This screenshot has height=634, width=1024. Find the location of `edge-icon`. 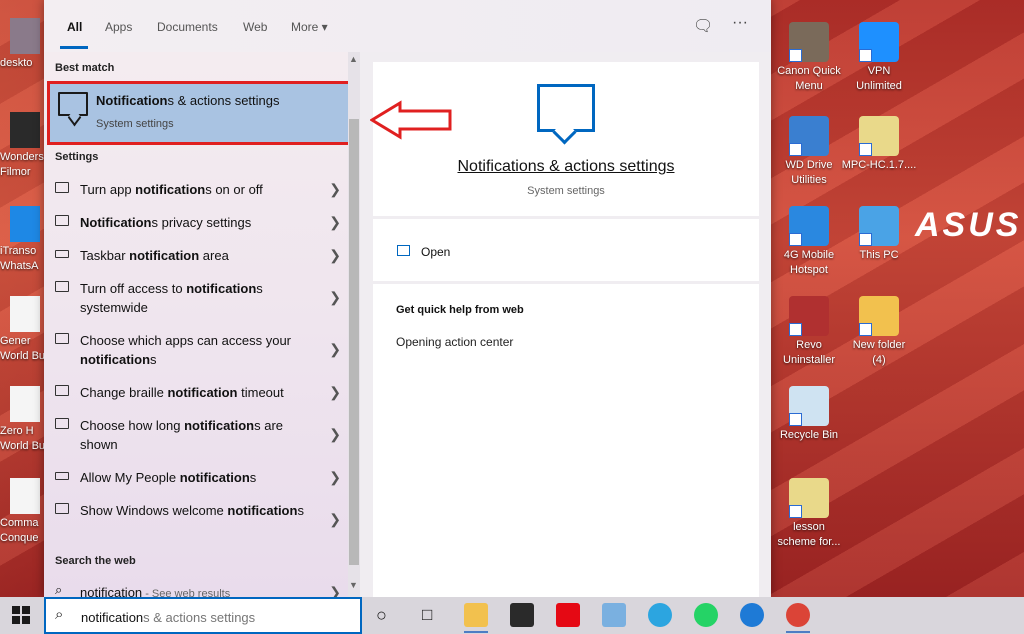

edge-icon is located at coordinates (752, 615).